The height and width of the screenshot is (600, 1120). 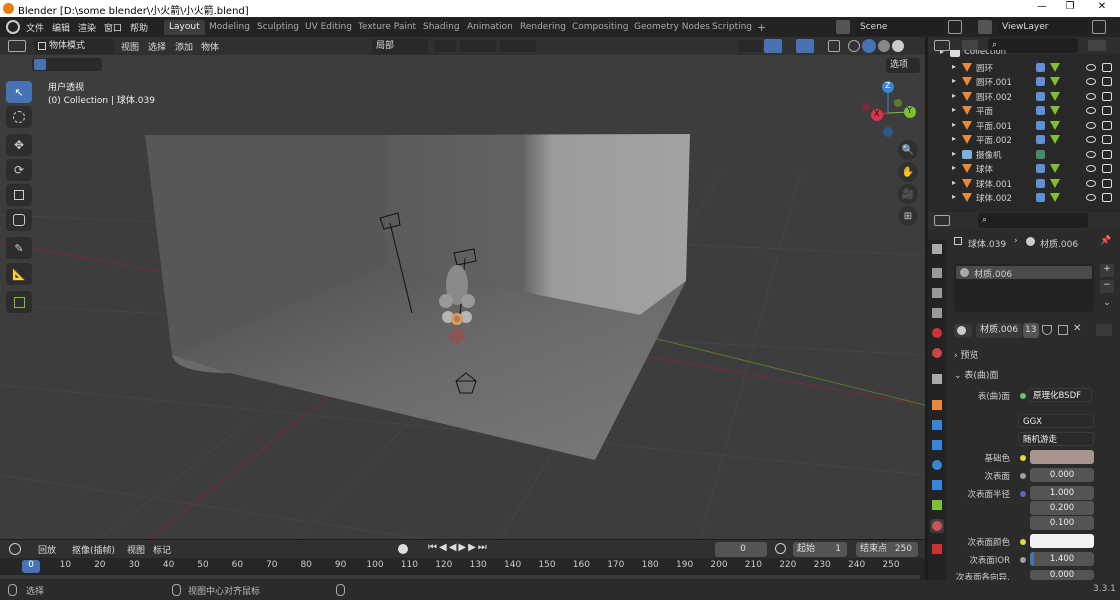 What do you see at coordinates (1056, 421) in the screenshot?
I see `distribution-selector: GGX` at bounding box center [1056, 421].